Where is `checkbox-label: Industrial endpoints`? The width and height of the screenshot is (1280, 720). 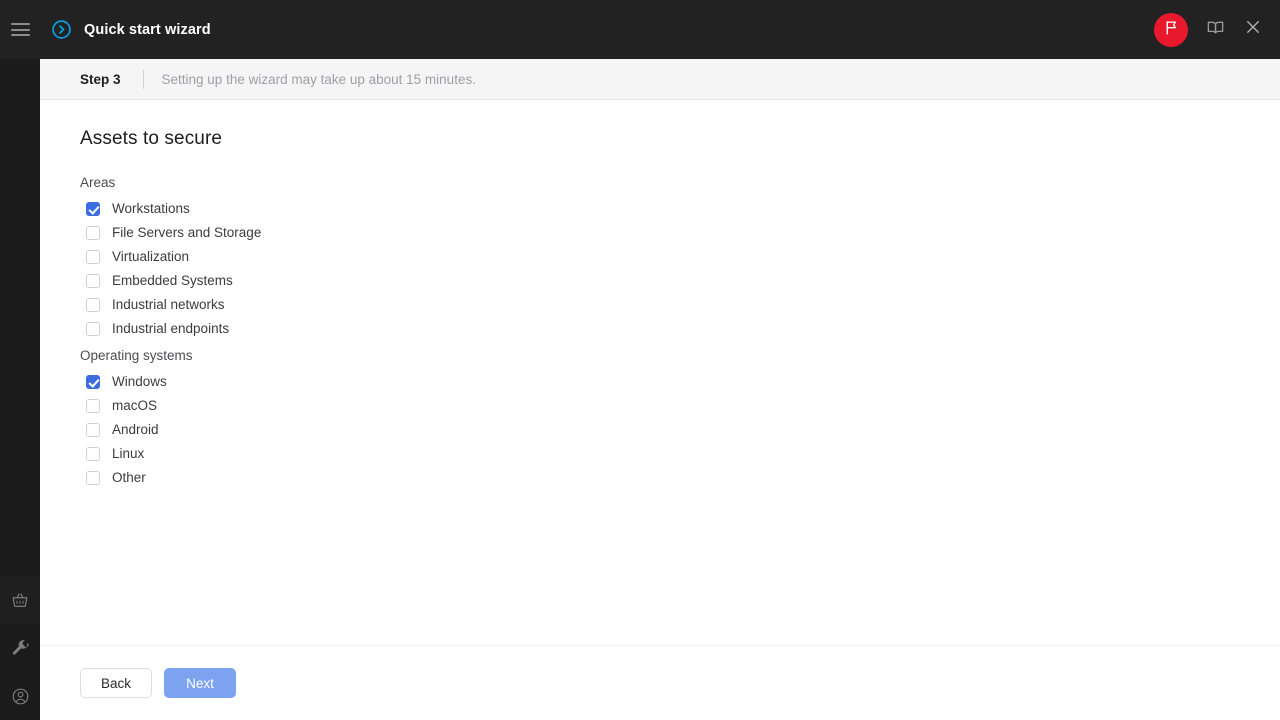 checkbox-label: Industrial endpoints is located at coordinates (171, 328).